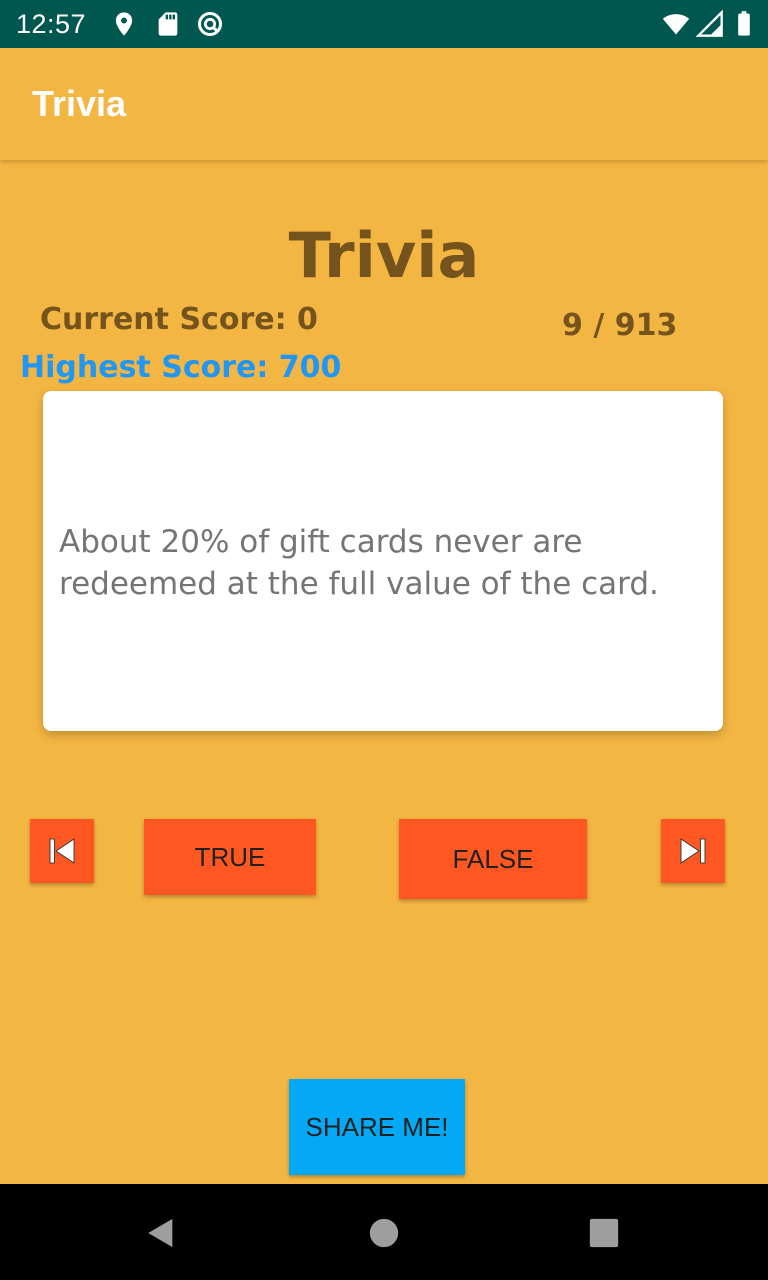 This screenshot has width=768, height=1280. I want to click on previous-button, so click(62, 851).